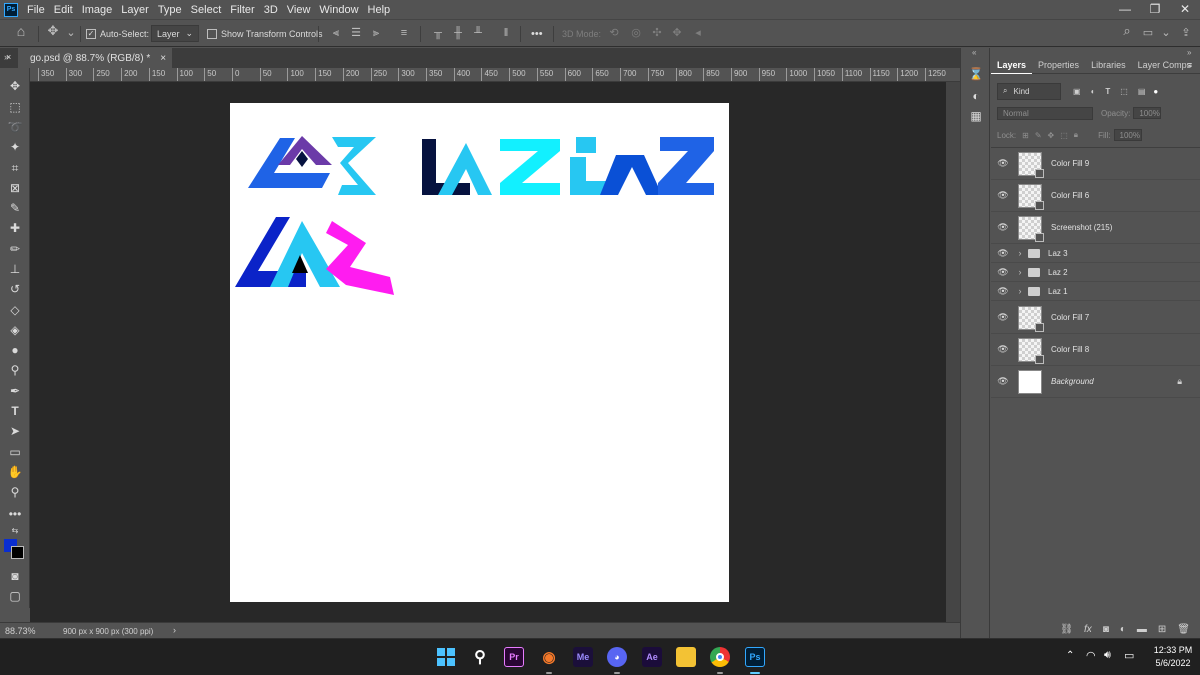 The height and width of the screenshot is (675, 1200). I want to click on media-encoder-icon: Me, so click(583, 657).